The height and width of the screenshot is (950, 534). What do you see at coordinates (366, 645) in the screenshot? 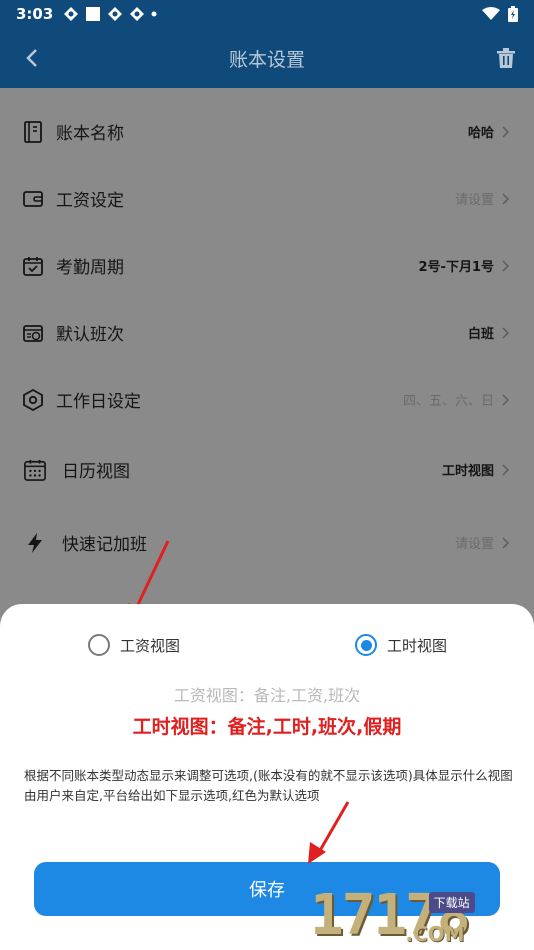
I see `radio-checked-icon` at bounding box center [366, 645].